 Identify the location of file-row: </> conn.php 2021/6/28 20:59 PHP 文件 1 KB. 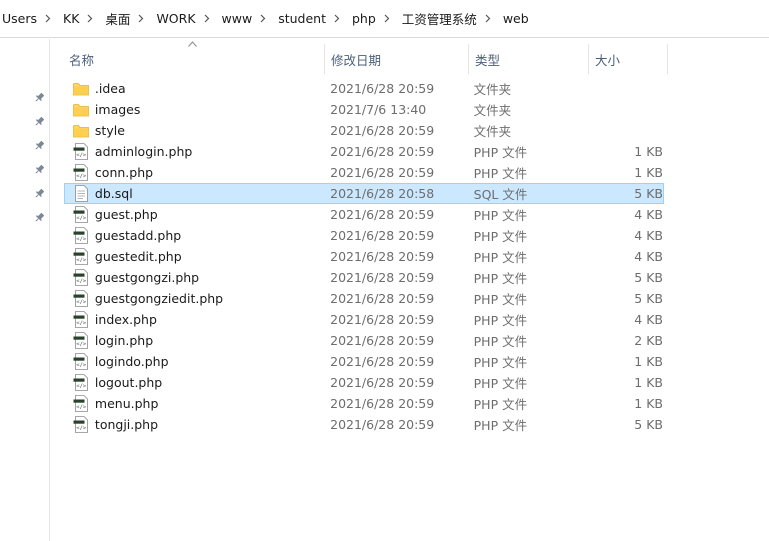
(364, 172).